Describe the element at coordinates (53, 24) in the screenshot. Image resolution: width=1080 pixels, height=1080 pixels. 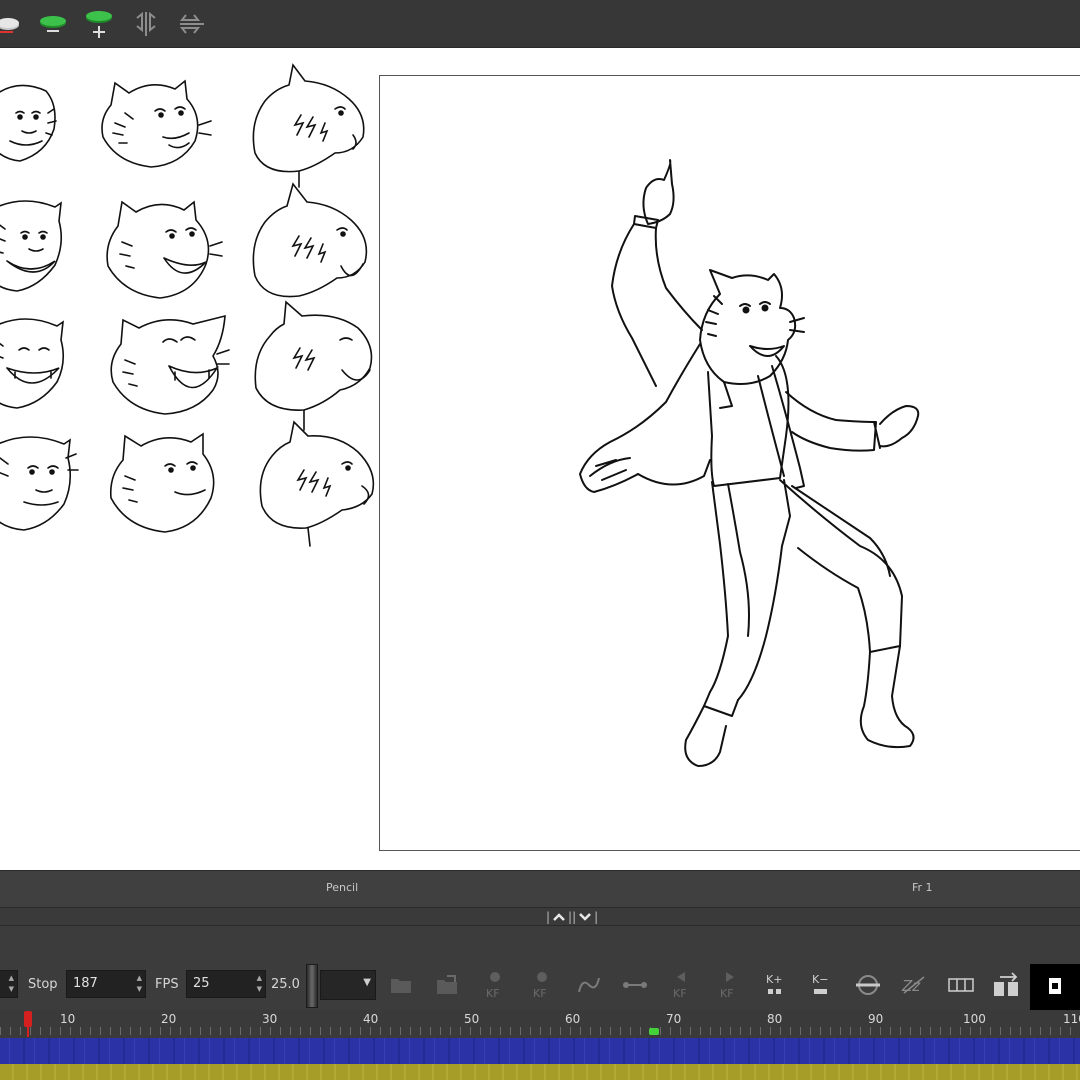
I see `onion-remove-icon` at that location.